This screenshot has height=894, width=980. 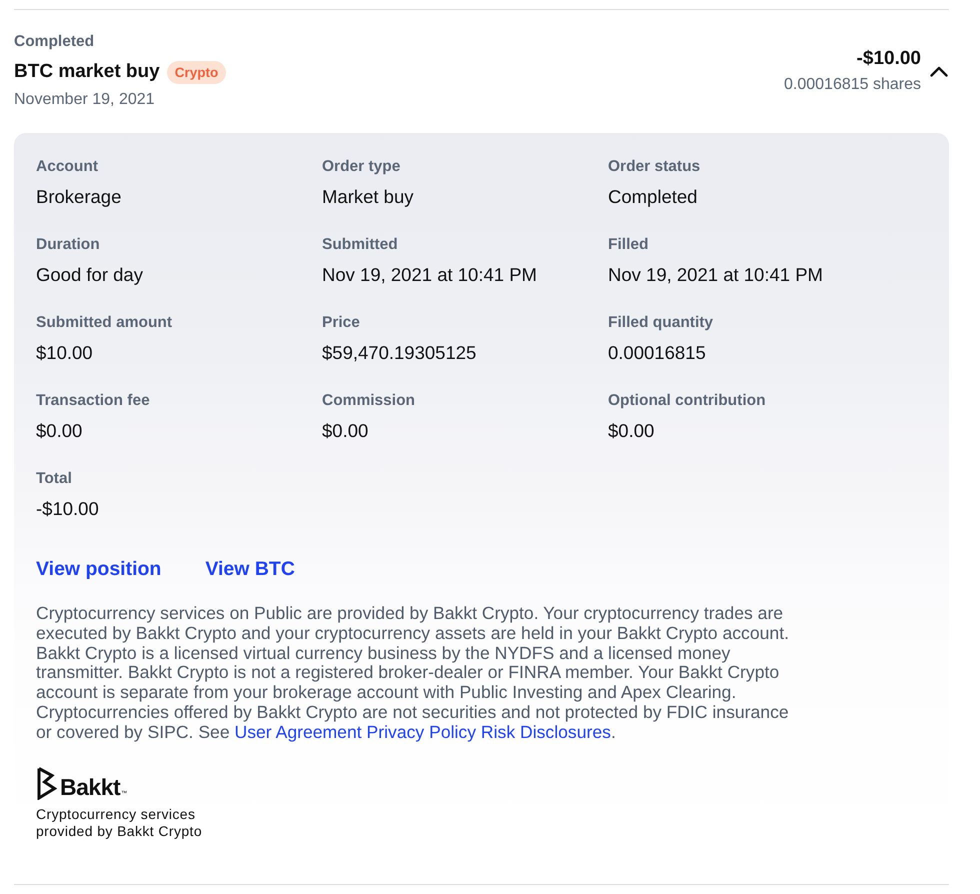 What do you see at coordinates (341, 323) in the screenshot?
I see `detail-label: Price` at bounding box center [341, 323].